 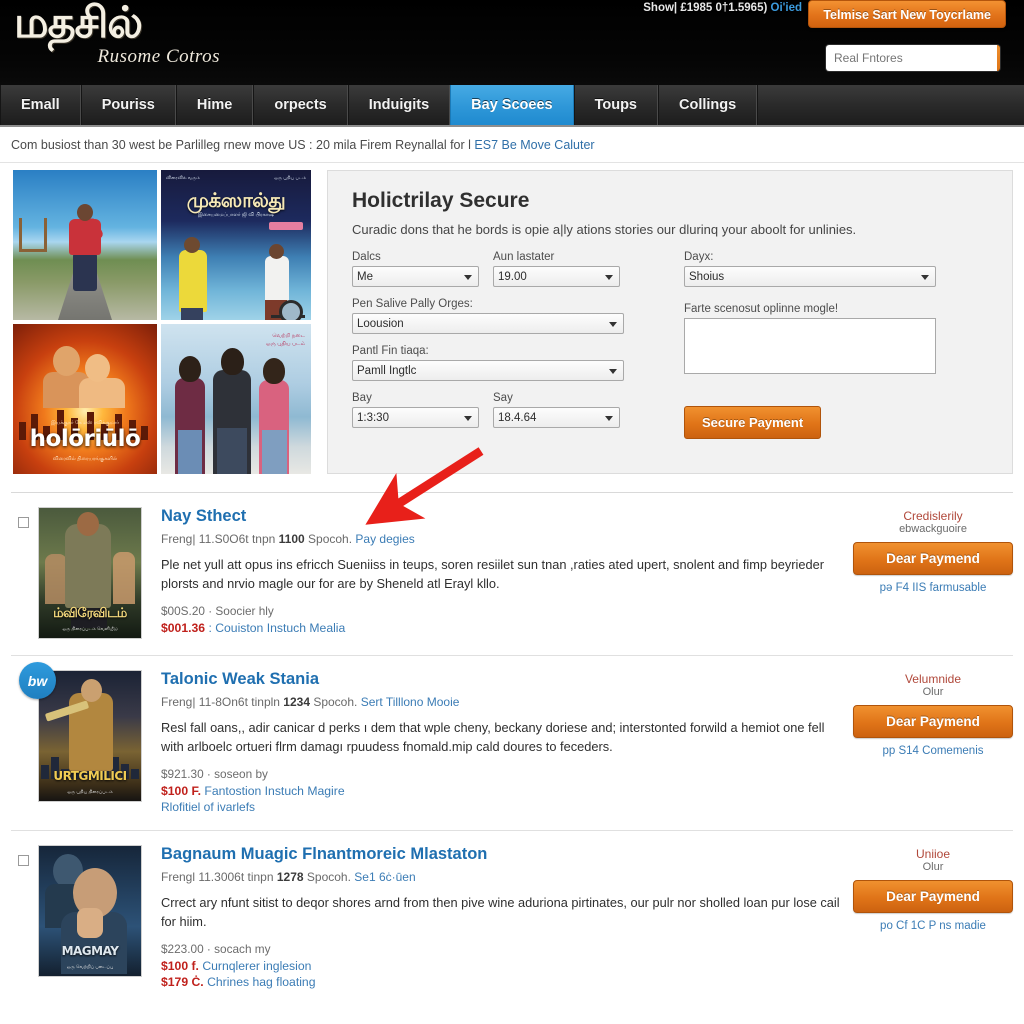 What do you see at coordinates (933, 588) in the screenshot?
I see `right-sub-link-0: pə F4 IIS farmusable` at bounding box center [933, 588].